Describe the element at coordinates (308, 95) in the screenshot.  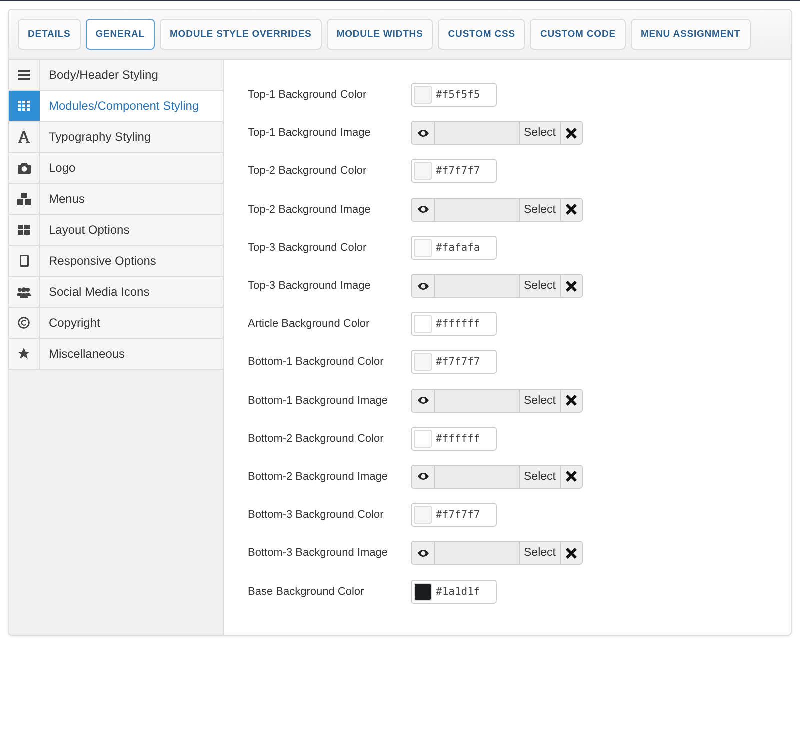
I see `field-label: Top-1 Background Color` at that location.